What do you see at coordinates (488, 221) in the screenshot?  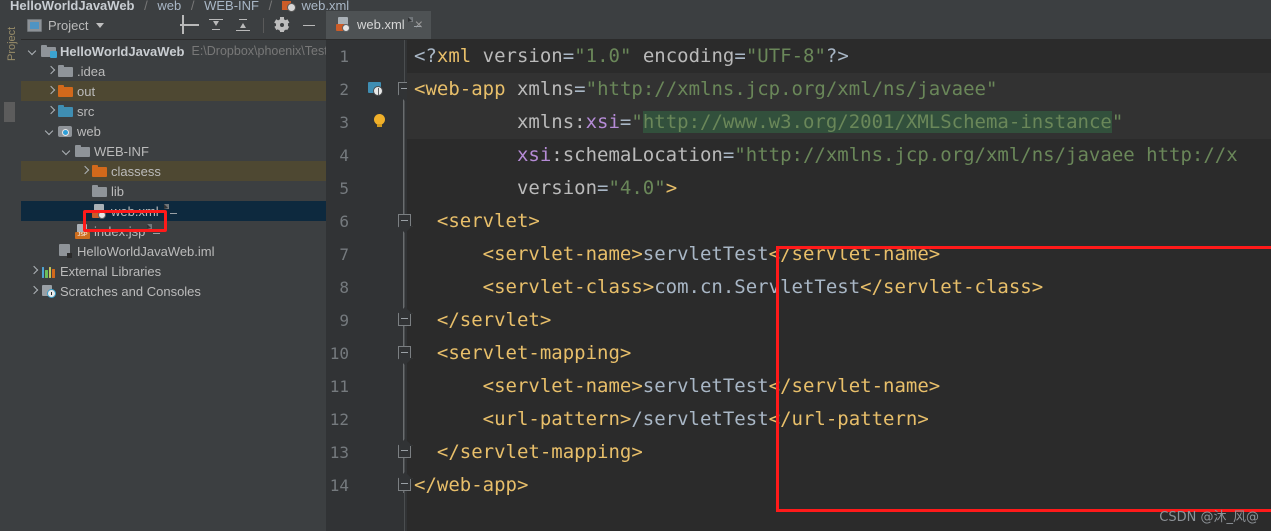 I see `code-token-tag: <servlet>` at bounding box center [488, 221].